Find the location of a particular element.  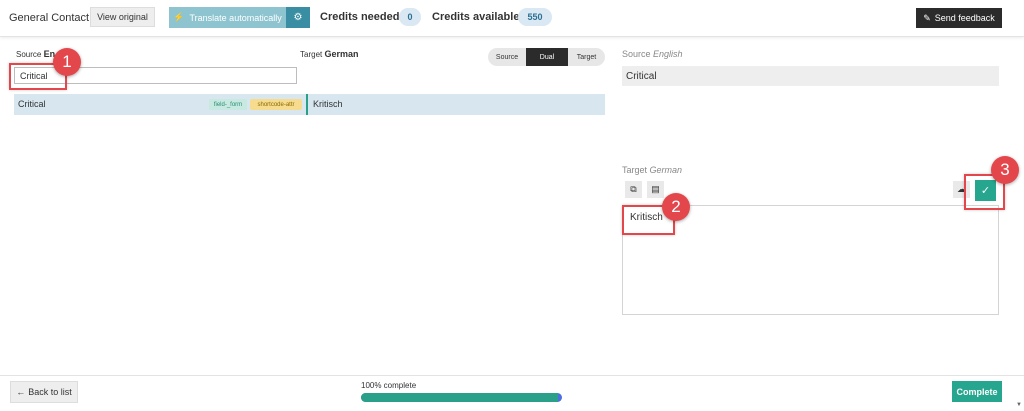

bolt-icon: ⚡ is located at coordinates (179, 17).